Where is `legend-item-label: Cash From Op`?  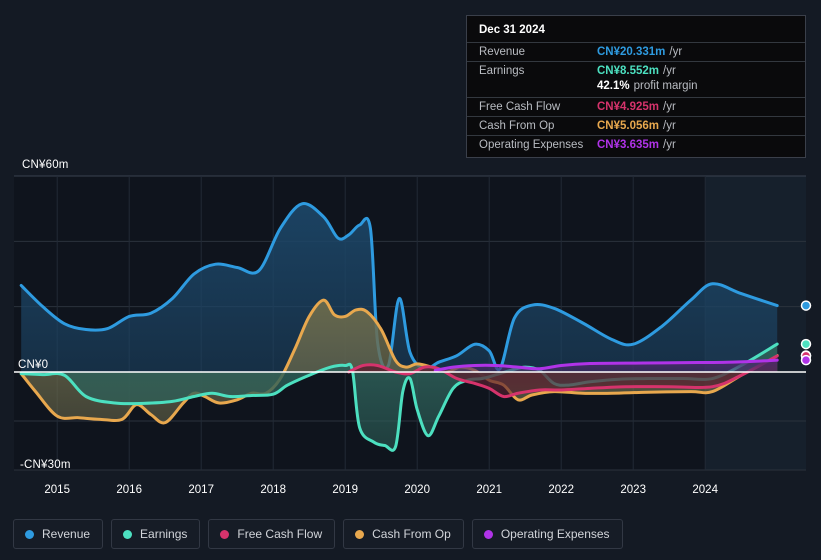
legend-item-label: Cash From Op is located at coordinates (411, 534).